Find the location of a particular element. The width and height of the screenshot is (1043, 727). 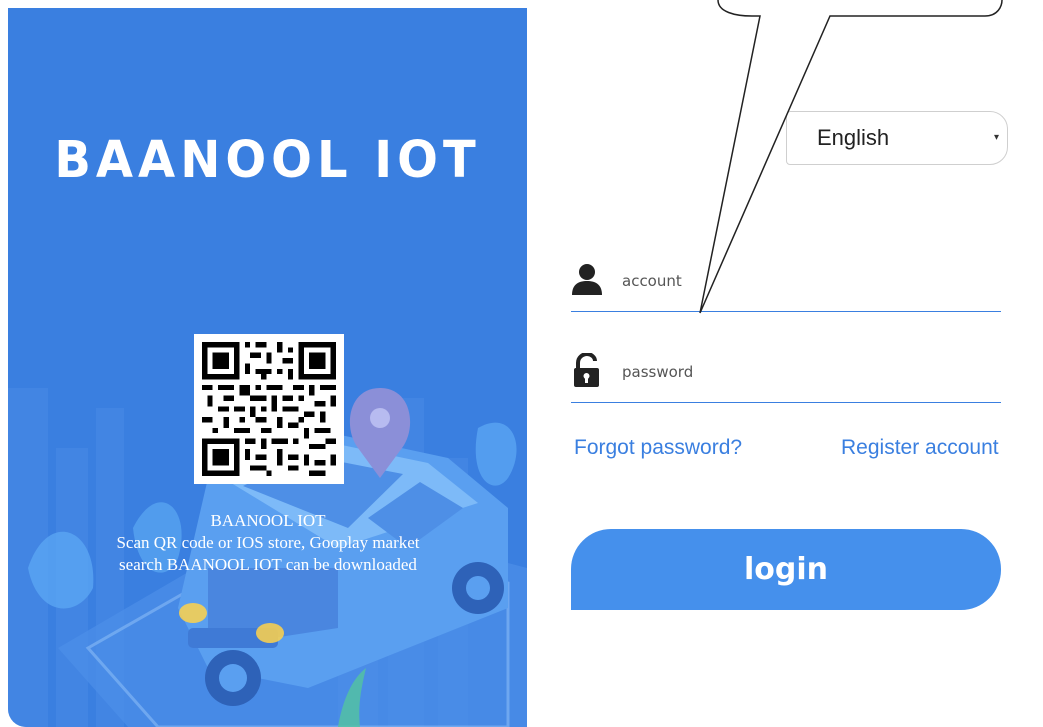

password-input is located at coordinates (802, 372).